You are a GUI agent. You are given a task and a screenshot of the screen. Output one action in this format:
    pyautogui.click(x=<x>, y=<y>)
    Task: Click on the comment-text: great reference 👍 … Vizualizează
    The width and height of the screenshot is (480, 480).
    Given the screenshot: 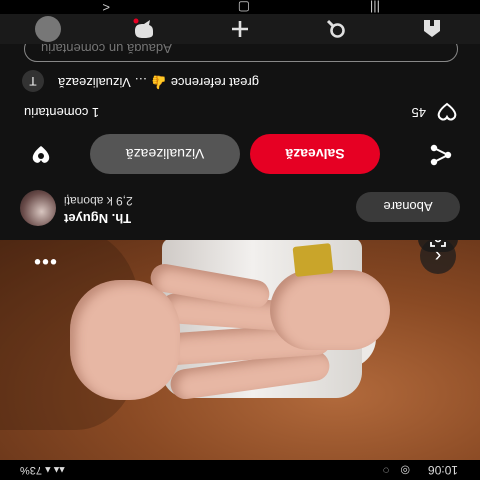 What is the action you would take?
    pyautogui.click(x=158, y=82)
    